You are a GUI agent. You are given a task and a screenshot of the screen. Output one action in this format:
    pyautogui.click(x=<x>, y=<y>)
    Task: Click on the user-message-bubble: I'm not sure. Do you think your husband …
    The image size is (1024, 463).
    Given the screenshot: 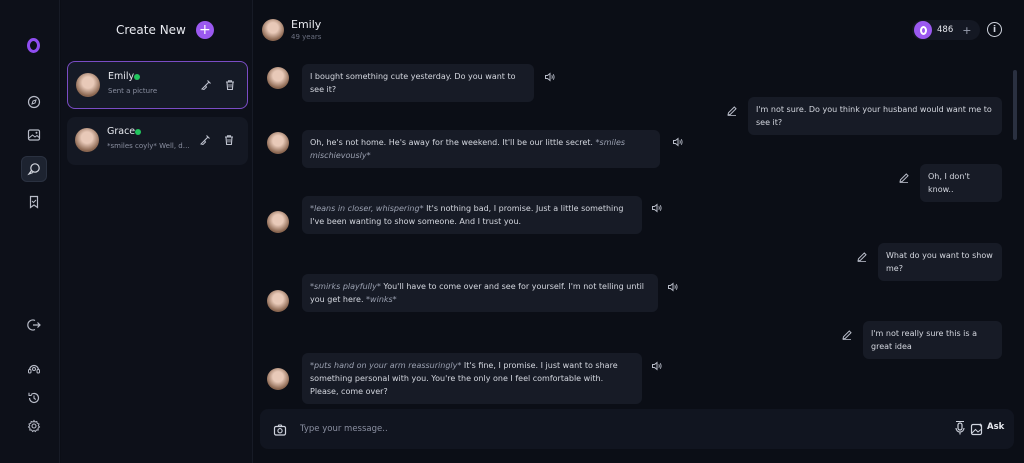 What is the action you would take?
    pyautogui.click(x=875, y=116)
    